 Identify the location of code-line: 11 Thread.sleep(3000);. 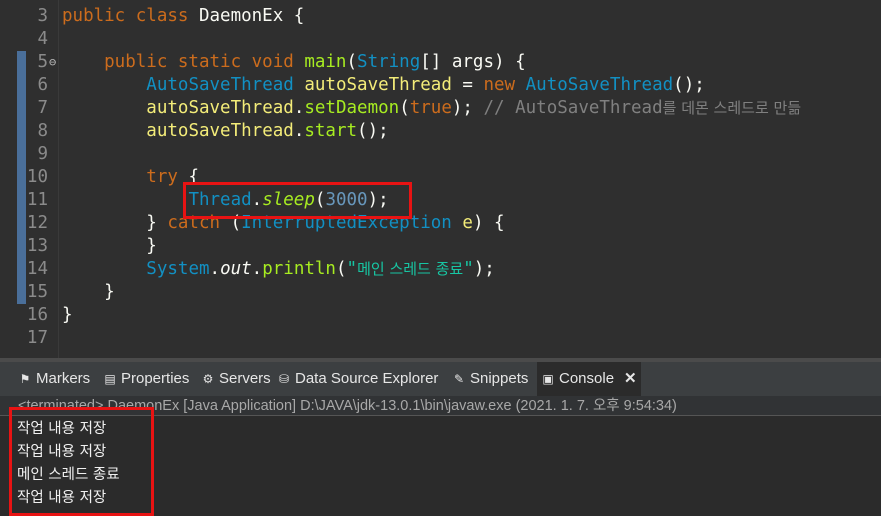
(440, 200).